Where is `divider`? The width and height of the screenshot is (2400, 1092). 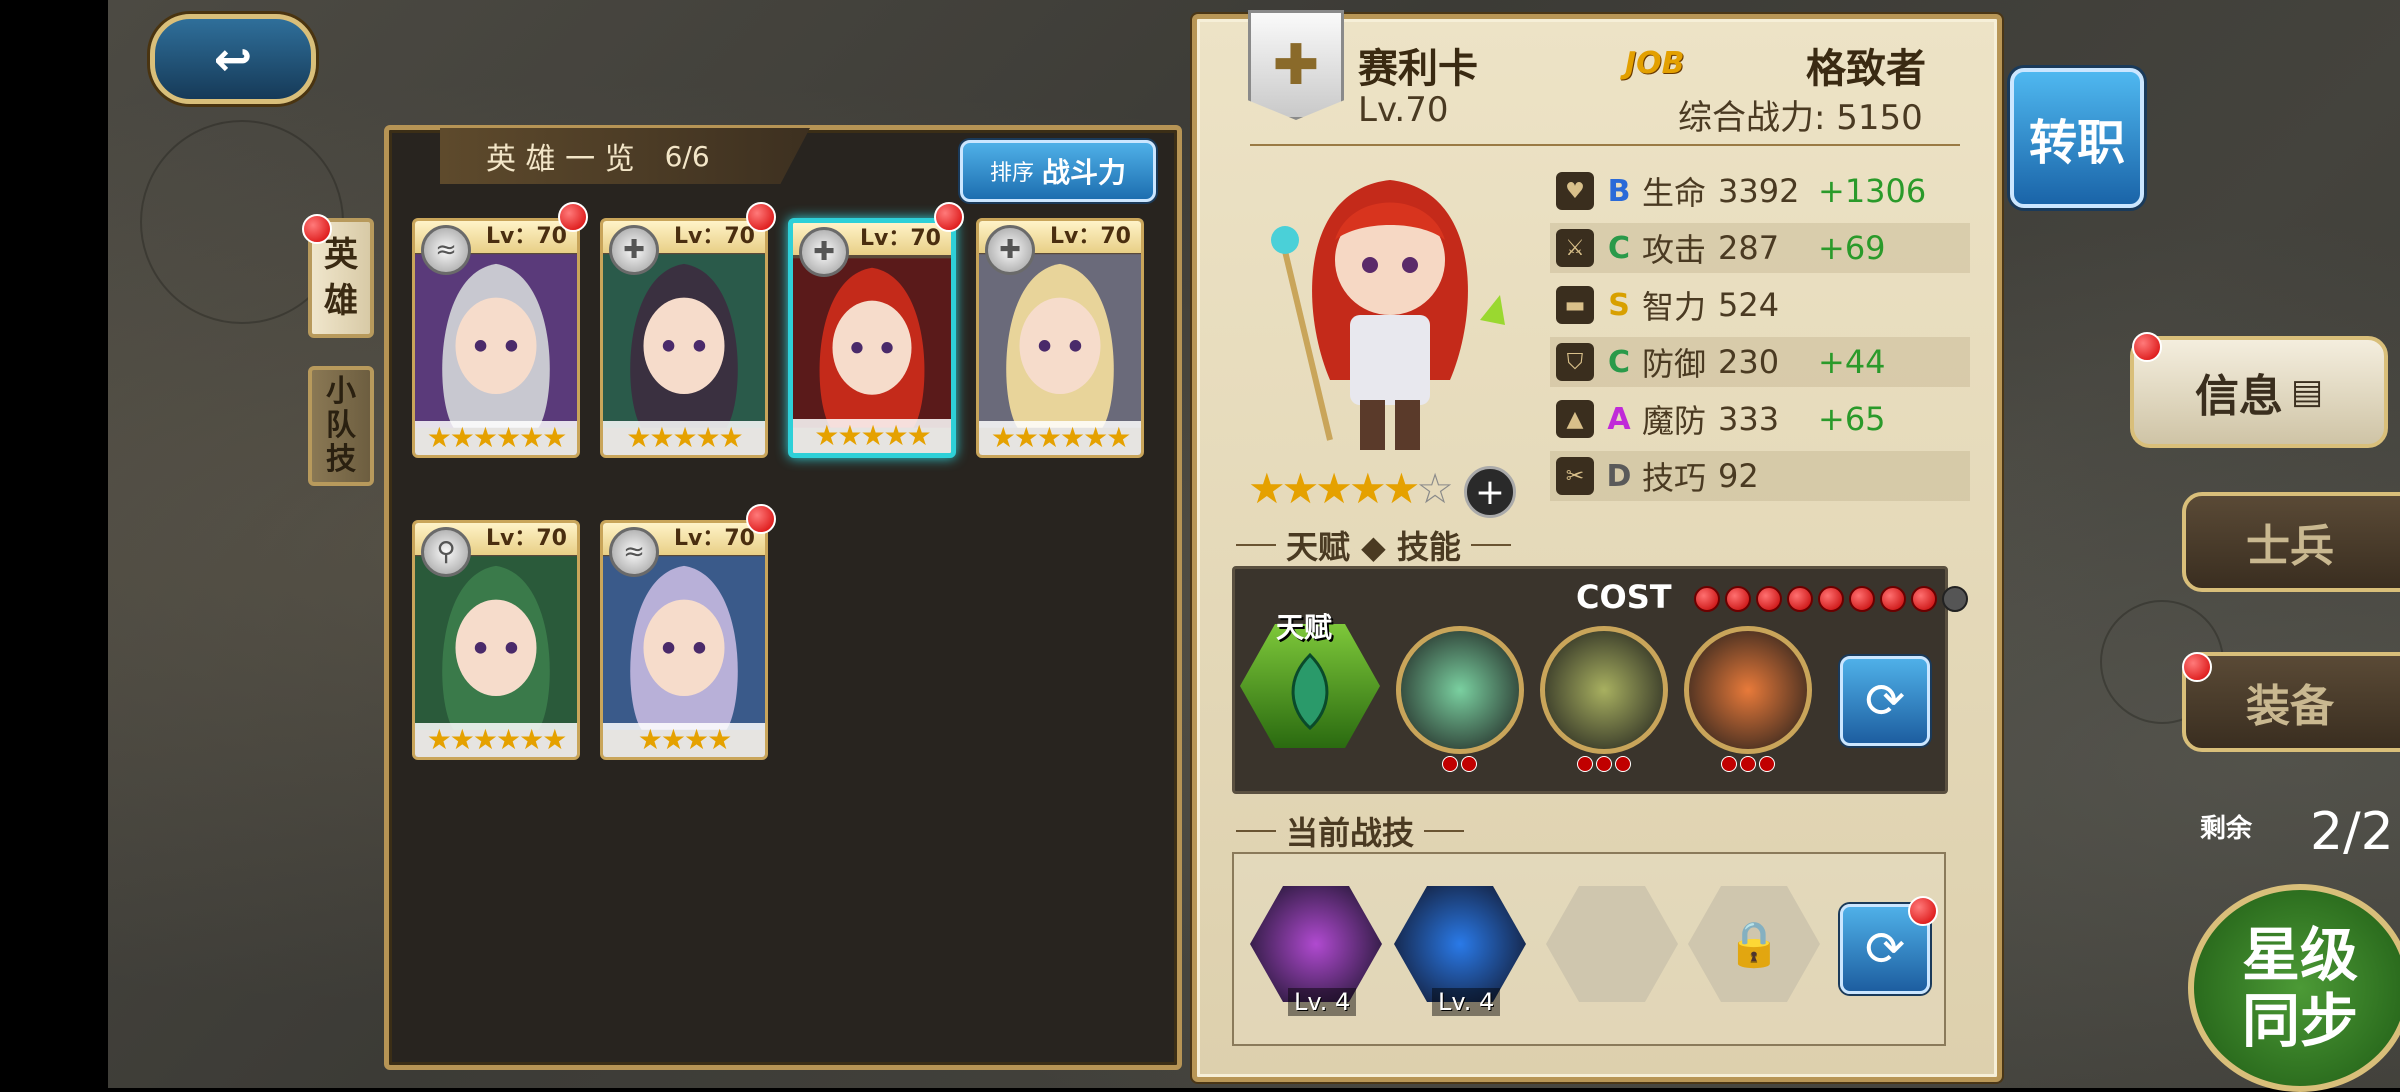 divider is located at coordinates (1605, 145).